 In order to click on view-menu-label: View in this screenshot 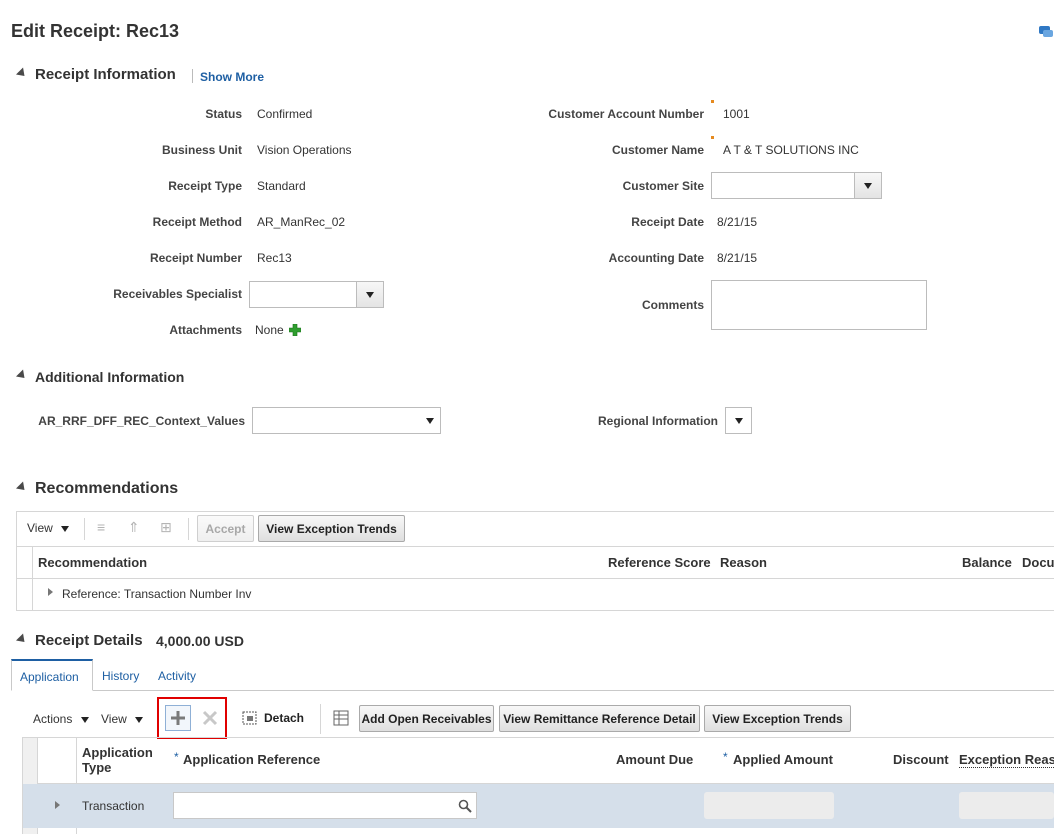, I will do `click(114, 719)`.